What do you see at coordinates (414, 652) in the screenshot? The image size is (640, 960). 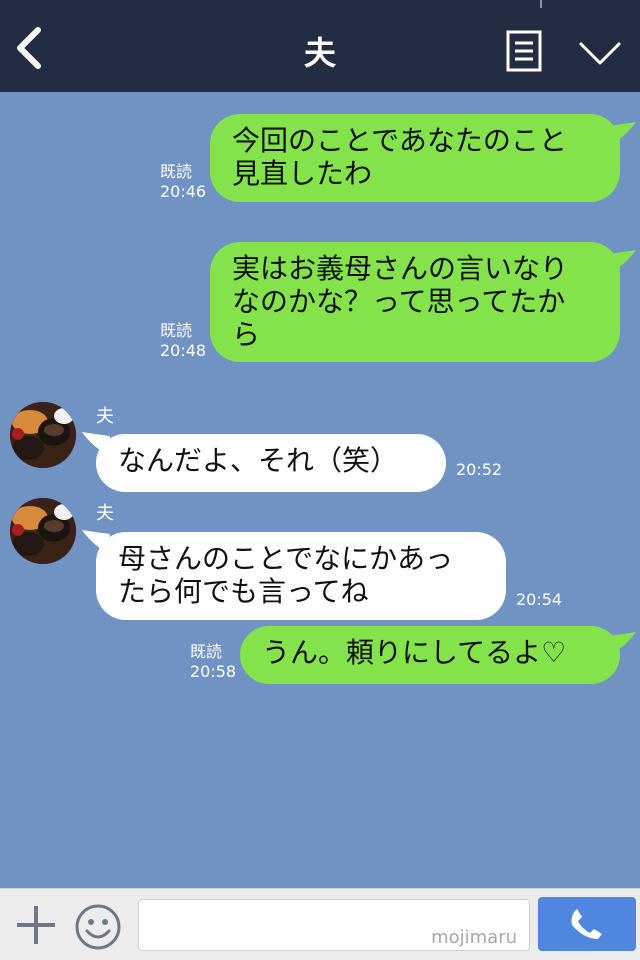 I see `message-line: うん。頼りにしてるよ♡` at bounding box center [414, 652].